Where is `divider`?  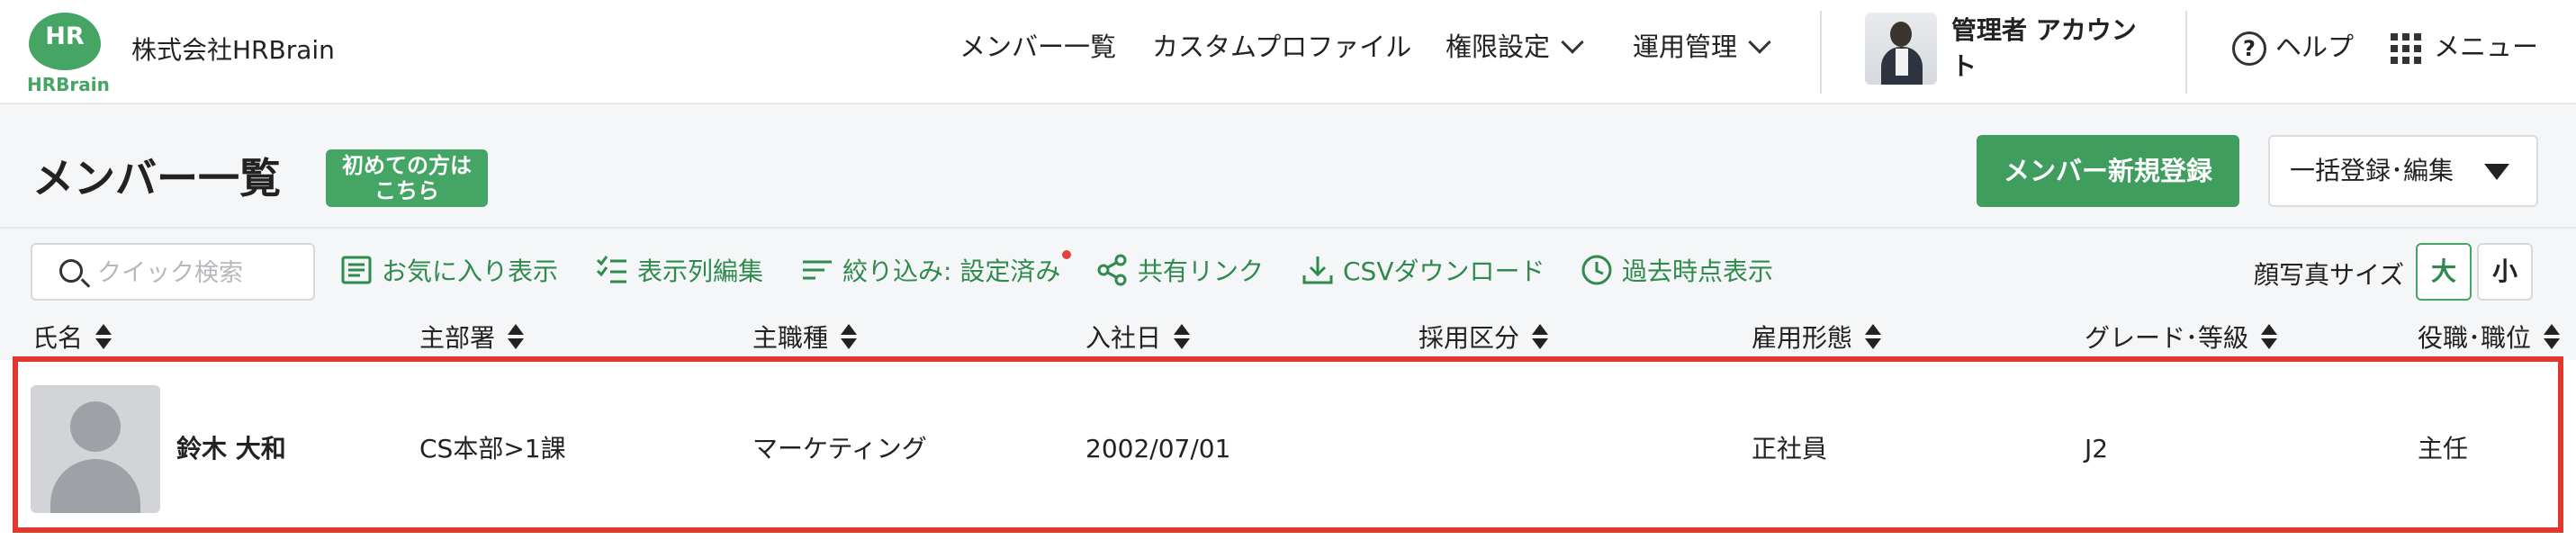 divider is located at coordinates (1288, 228).